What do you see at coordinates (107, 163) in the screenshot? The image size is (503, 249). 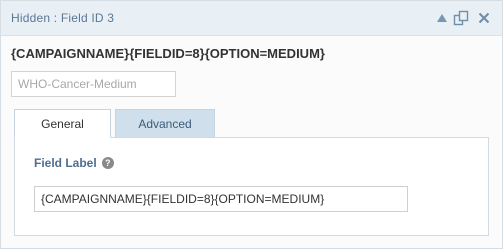 I see `help-icon: ?` at bounding box center [107, 163].